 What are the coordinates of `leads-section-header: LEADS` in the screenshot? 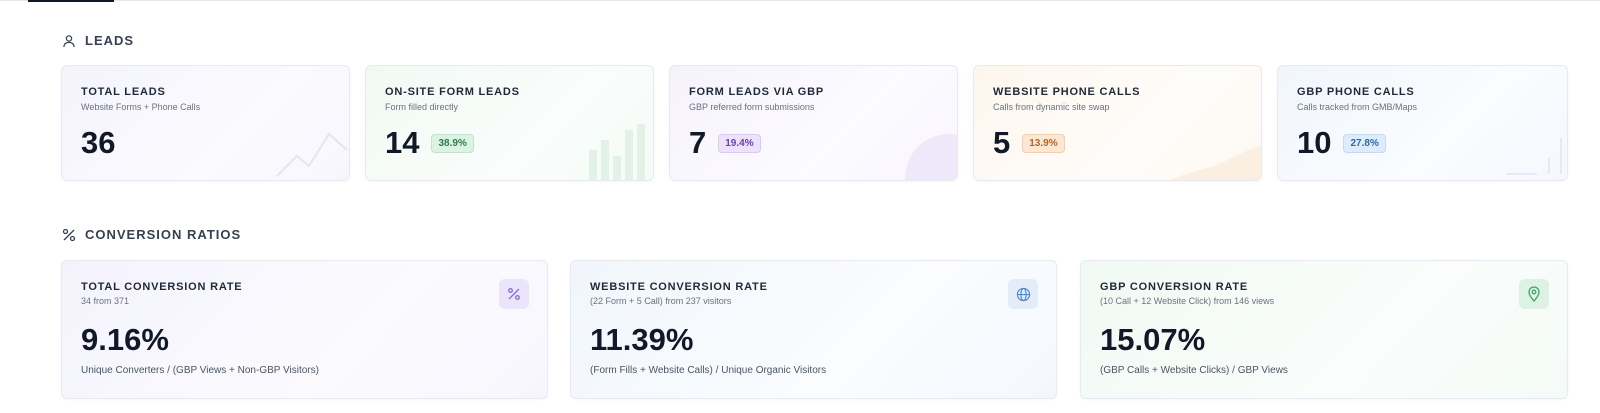 It's located at (98, 40).